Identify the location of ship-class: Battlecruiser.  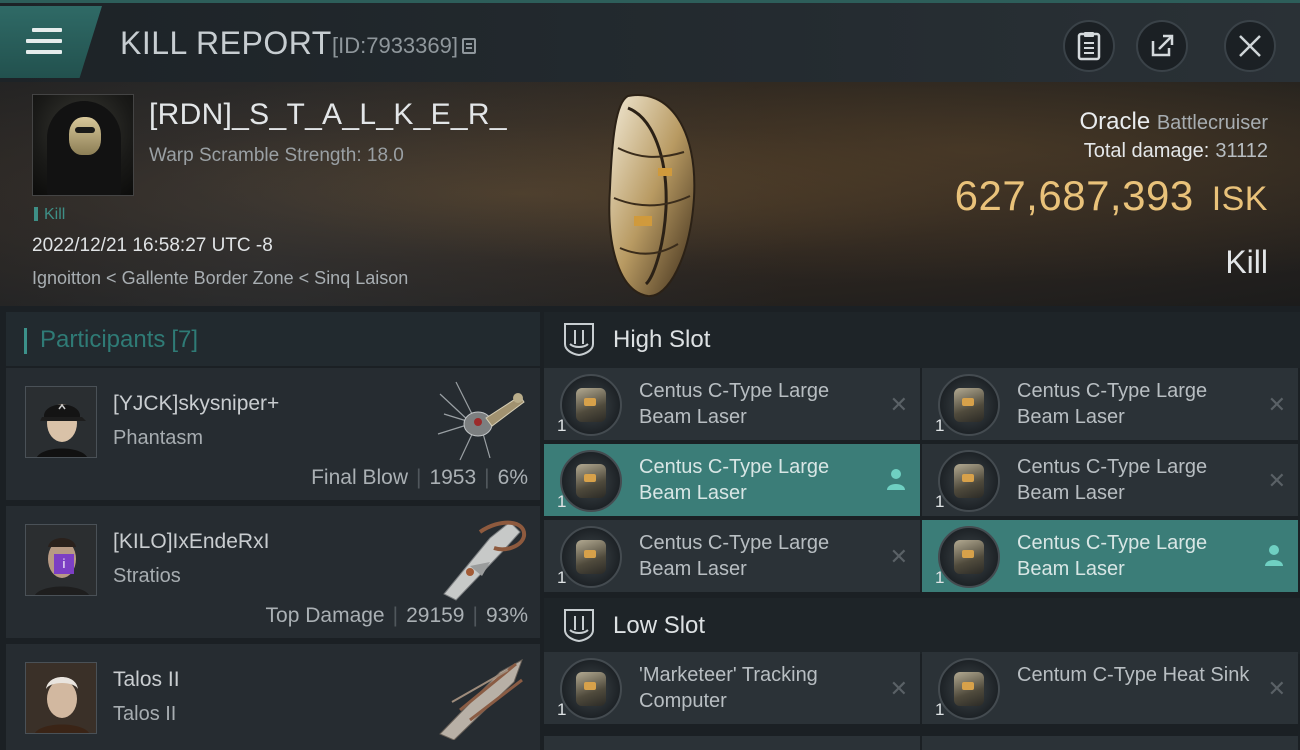
(1212, 123).